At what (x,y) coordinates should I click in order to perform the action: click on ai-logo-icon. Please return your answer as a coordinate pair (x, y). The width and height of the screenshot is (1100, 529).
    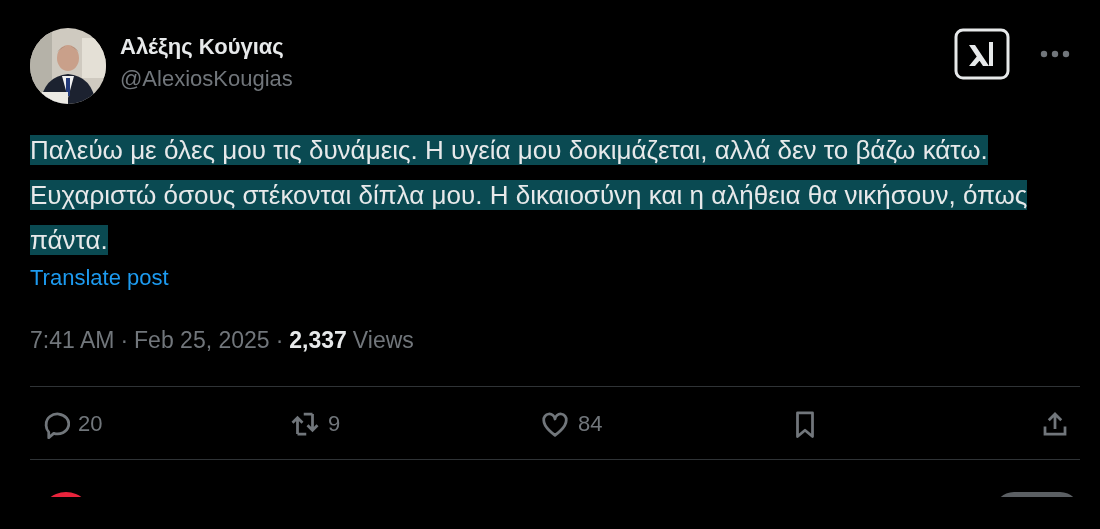
    Looking at the image, I should click on (982, 54).